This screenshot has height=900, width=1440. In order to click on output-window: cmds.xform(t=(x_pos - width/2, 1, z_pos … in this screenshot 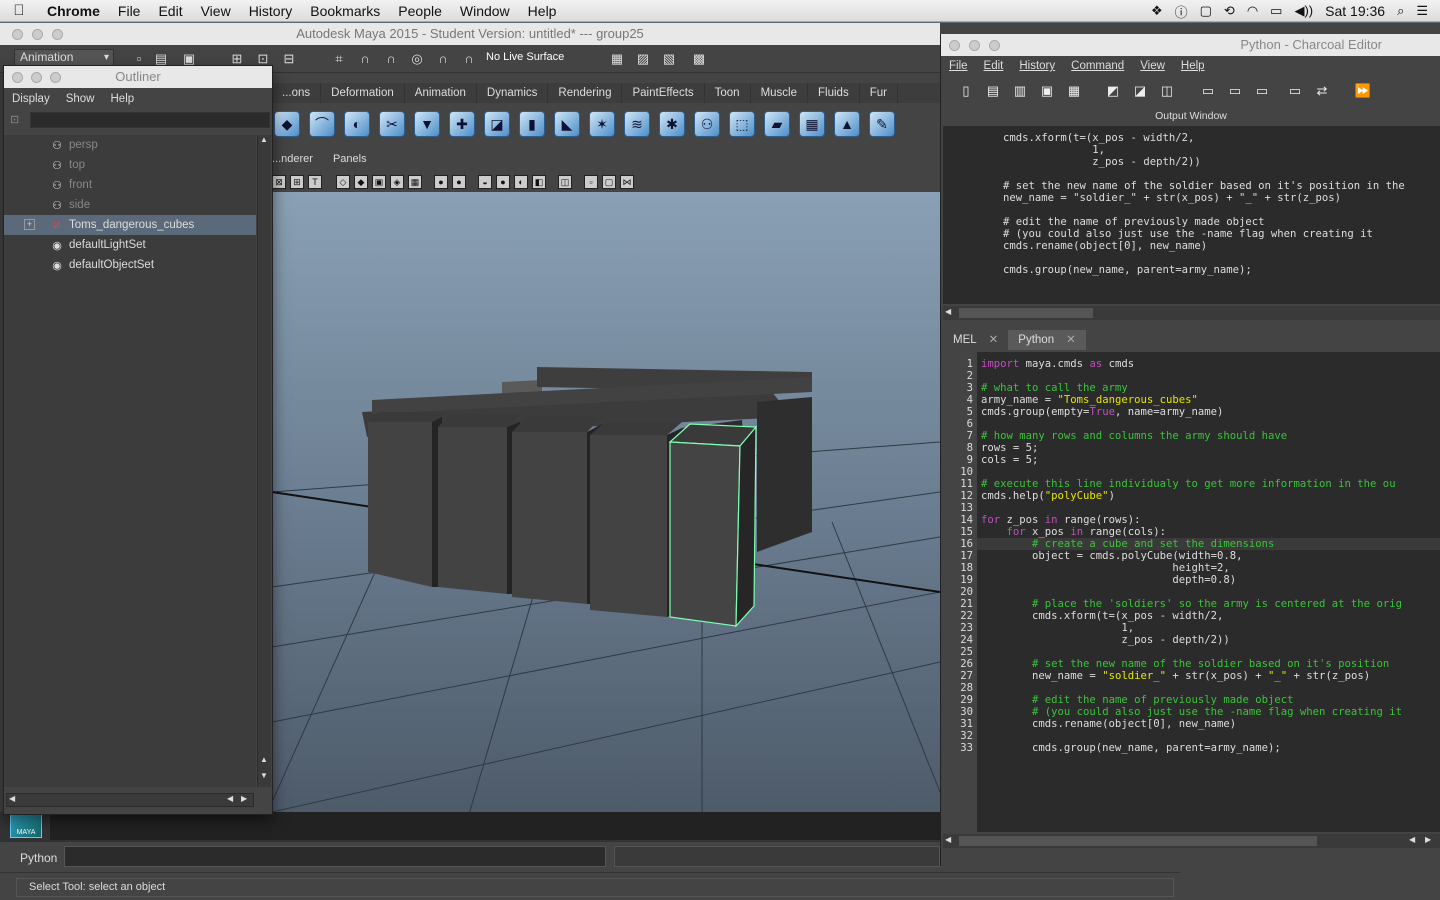, I will do `click(1191, 215)`.